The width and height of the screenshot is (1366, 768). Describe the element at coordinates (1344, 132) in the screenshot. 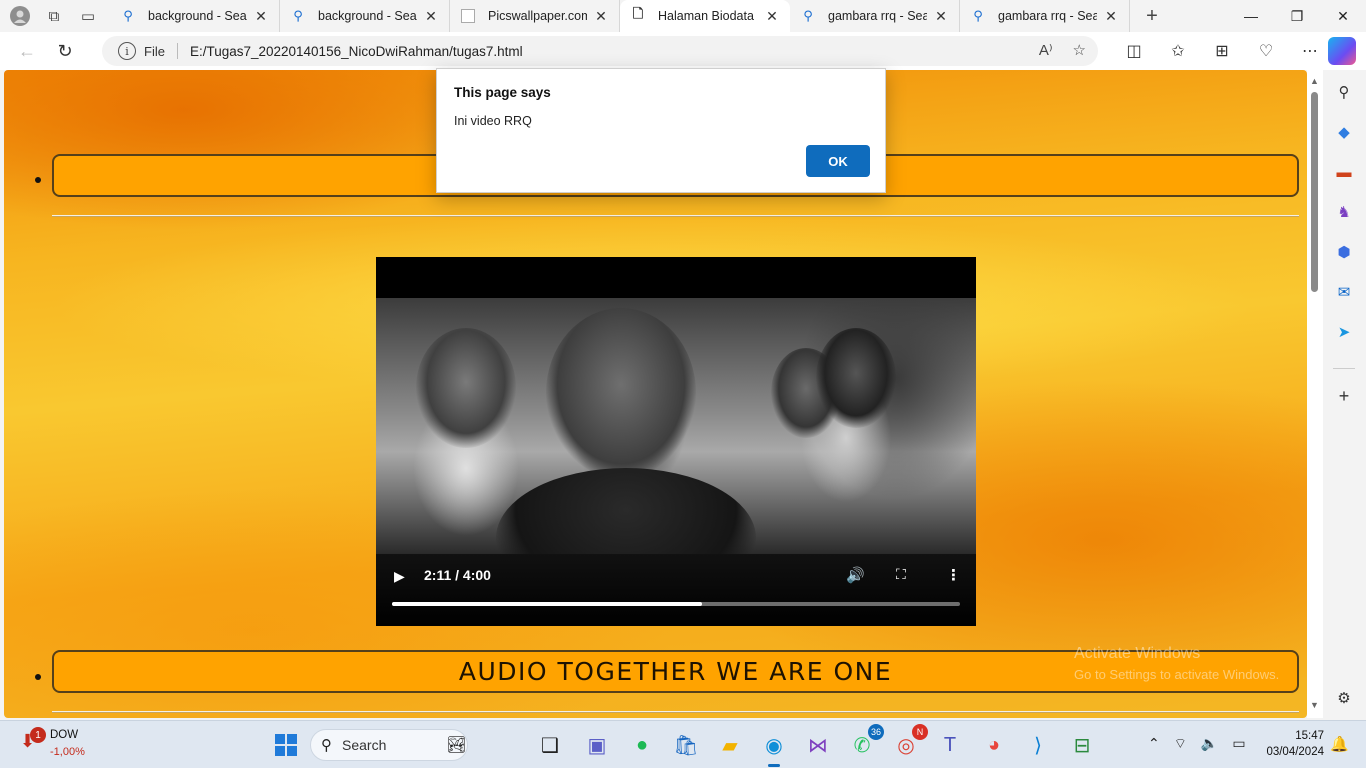

I see `shopping-tag-icon: ◆` at that location.